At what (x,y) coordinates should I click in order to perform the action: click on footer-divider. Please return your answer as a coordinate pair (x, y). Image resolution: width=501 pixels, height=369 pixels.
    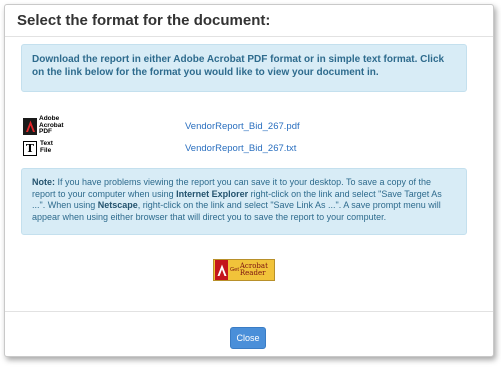
    Looking at the image, I should click on (249, 311).